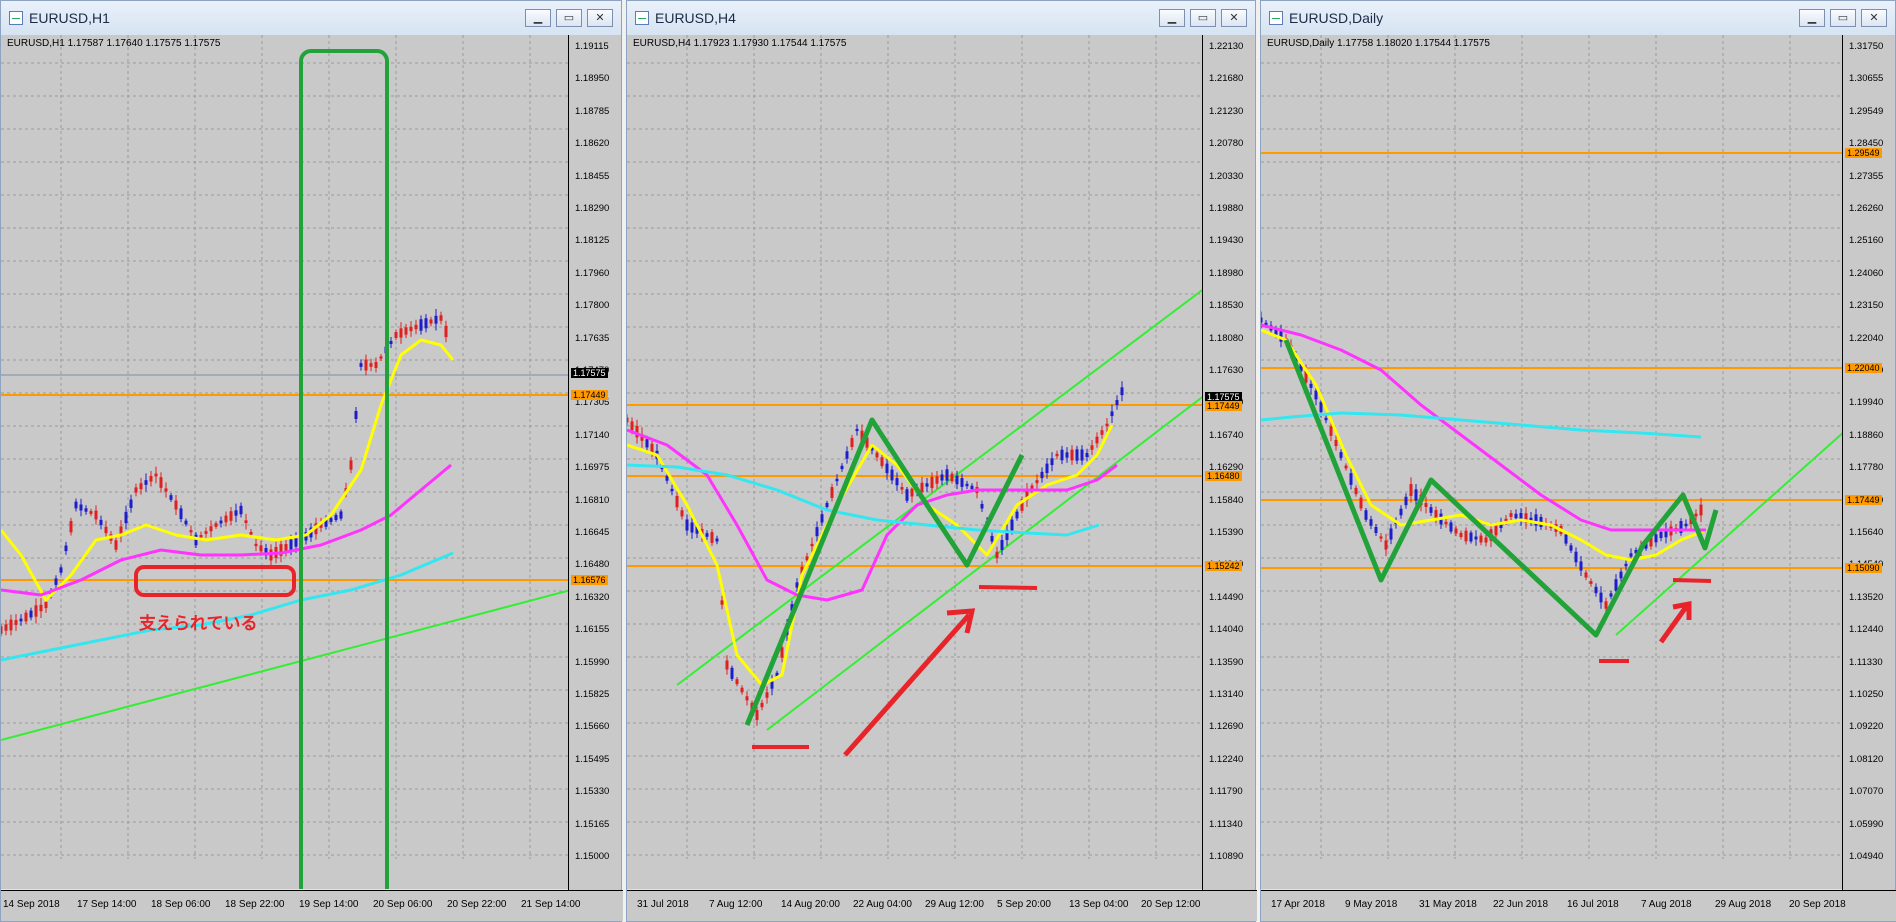 The height and width of the screenshot is (922, 1896). Describe the element at coordinates (403, 904) in the screenshot. I see `time-label: 20 Sep 06:00` at that location.